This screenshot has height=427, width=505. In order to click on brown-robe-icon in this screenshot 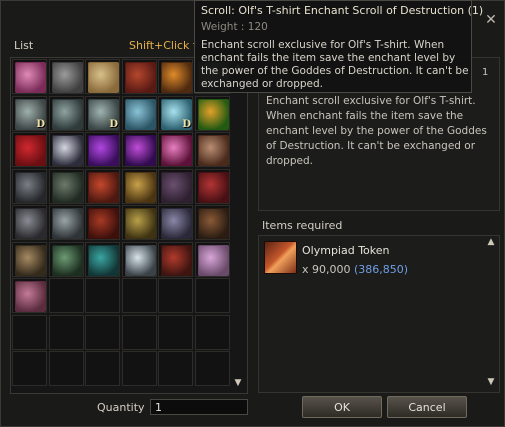, I will do `click(213, 223)`.